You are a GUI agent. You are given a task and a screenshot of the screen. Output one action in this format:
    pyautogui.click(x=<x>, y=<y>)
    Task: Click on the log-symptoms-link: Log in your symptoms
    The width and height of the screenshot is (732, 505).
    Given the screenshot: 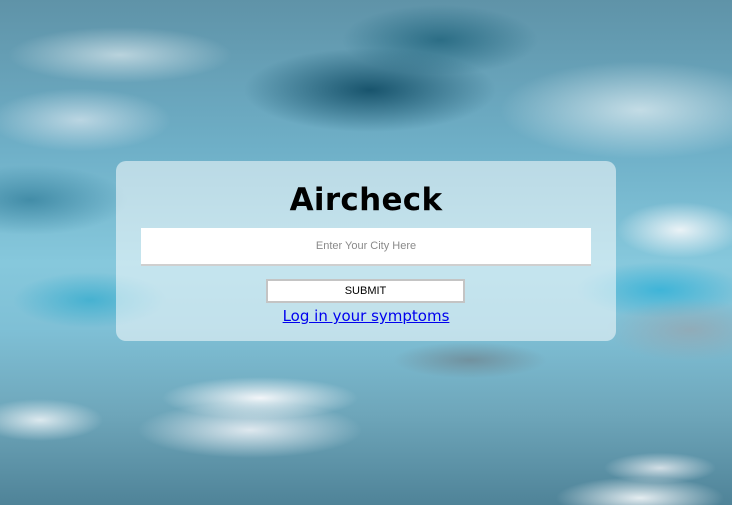 What is the action you would take?
    pyautogui.click(x=366, y=316)
    